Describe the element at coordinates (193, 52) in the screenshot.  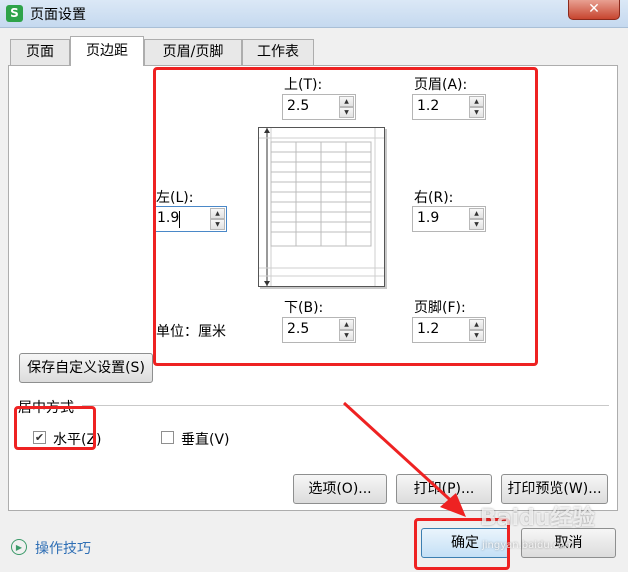
I see `tab-header-footer: 页眉/页脚` at that location.